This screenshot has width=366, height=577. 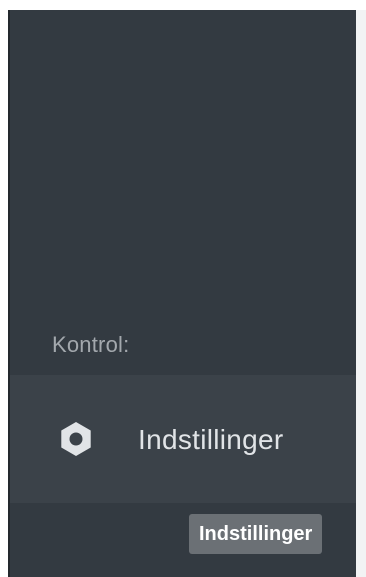 I want to click on section-label-kontrol: Kontrol:, so click(x=91, y=344).